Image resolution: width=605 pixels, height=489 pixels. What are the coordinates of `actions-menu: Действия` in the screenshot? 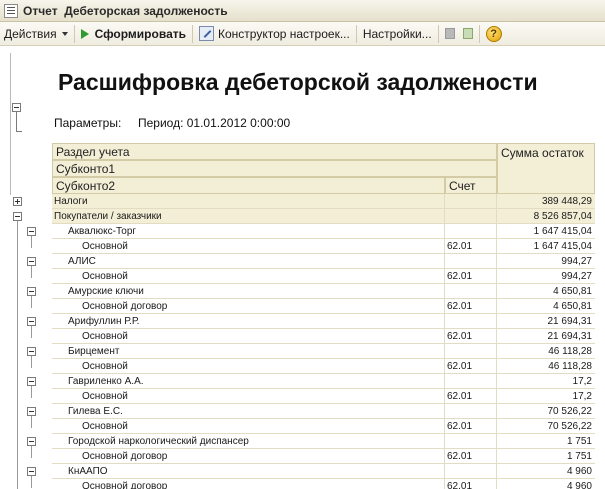 It's located at (36, 34).